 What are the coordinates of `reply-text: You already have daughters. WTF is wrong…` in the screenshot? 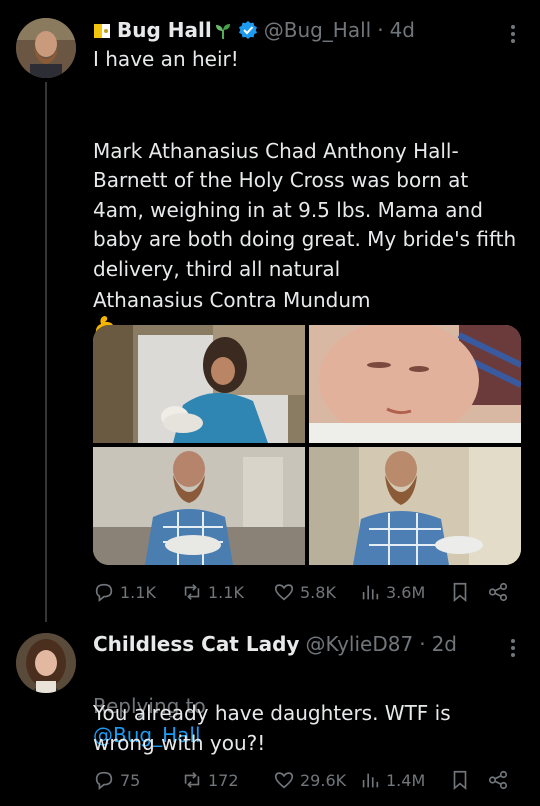 It's located at (272, 728).